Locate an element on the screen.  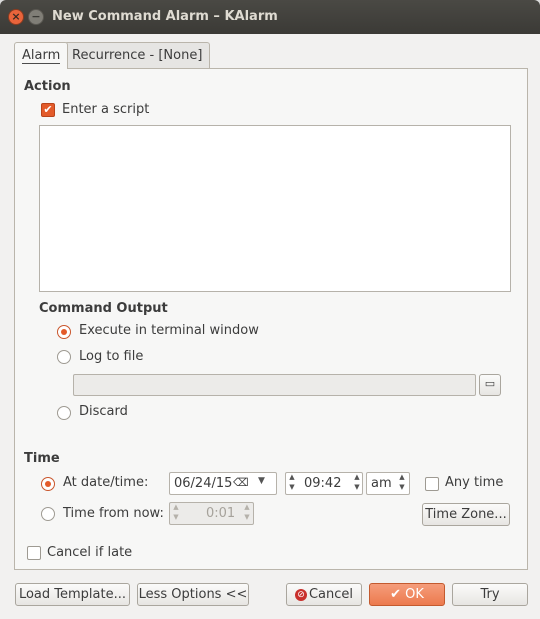
discard-radio is located at coordinates (64, 413).